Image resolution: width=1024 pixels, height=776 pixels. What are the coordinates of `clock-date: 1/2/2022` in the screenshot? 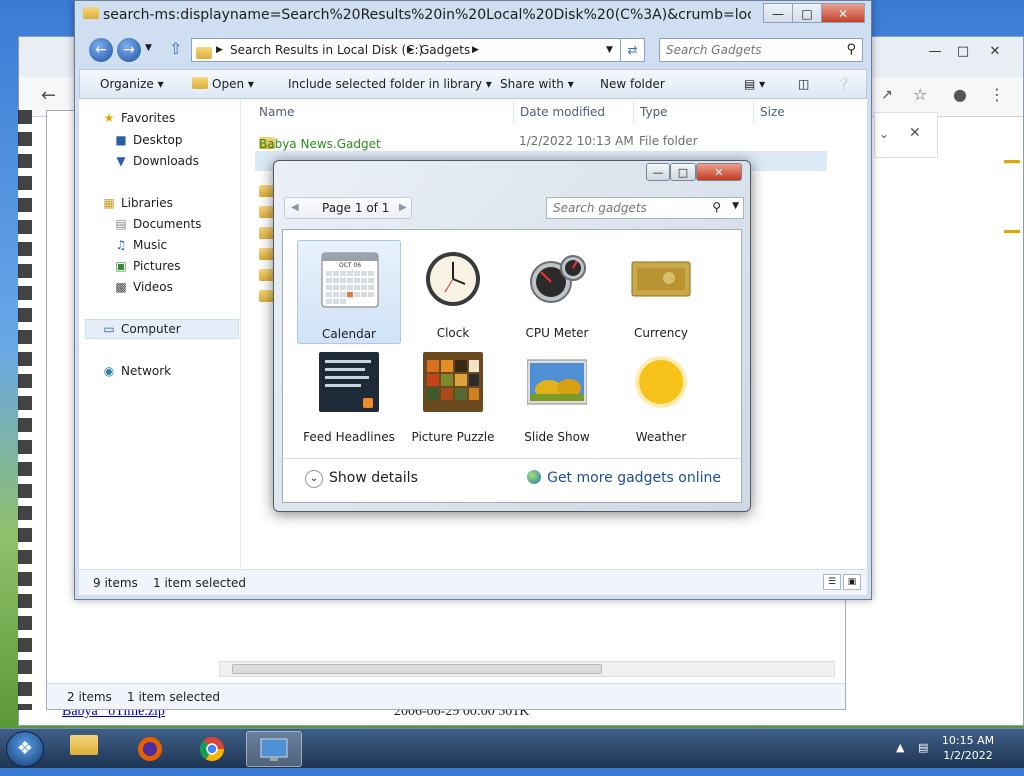 It's located at (968, 755).